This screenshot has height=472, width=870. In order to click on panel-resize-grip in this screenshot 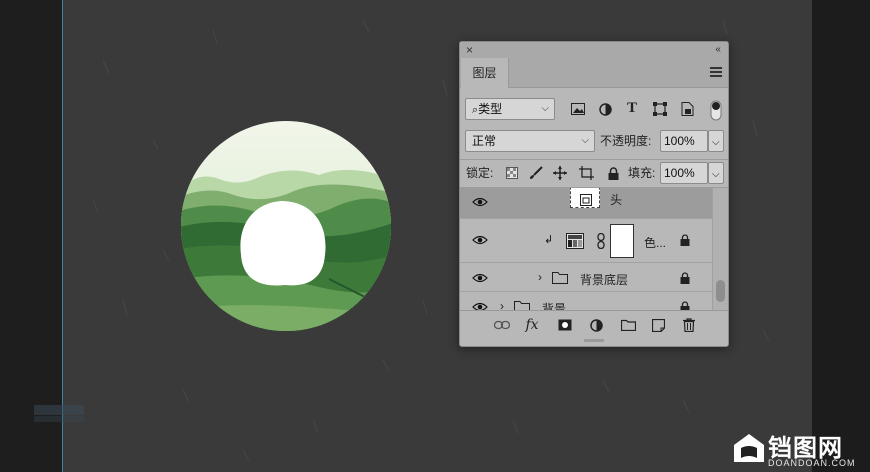, I will do `click(594, 340)`.